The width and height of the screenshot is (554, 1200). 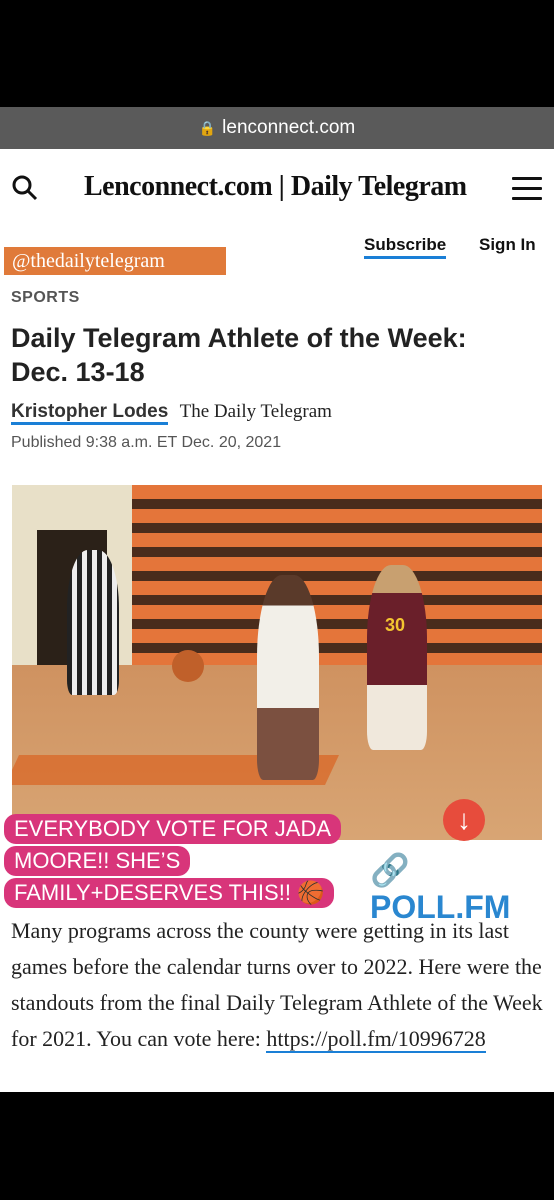 I want to click on section-label: SPORTS, so click(x=45, y=298).